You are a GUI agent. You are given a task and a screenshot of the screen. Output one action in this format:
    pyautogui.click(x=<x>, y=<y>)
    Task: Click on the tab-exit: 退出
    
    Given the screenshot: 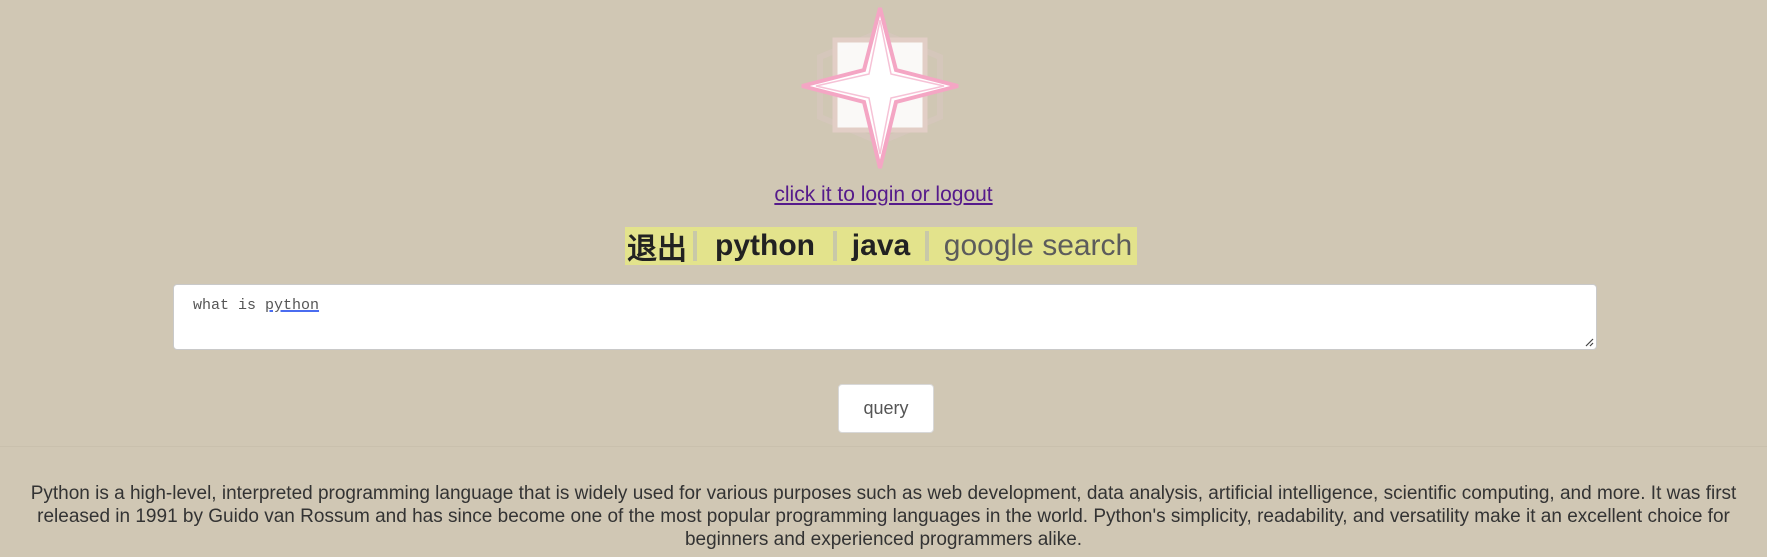 What is the action you would take?
    pyautogui.click(x=659, y=246)
    